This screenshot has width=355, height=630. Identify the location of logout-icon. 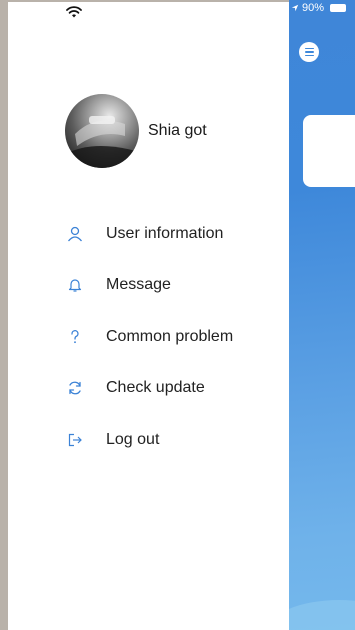
(75, 440).